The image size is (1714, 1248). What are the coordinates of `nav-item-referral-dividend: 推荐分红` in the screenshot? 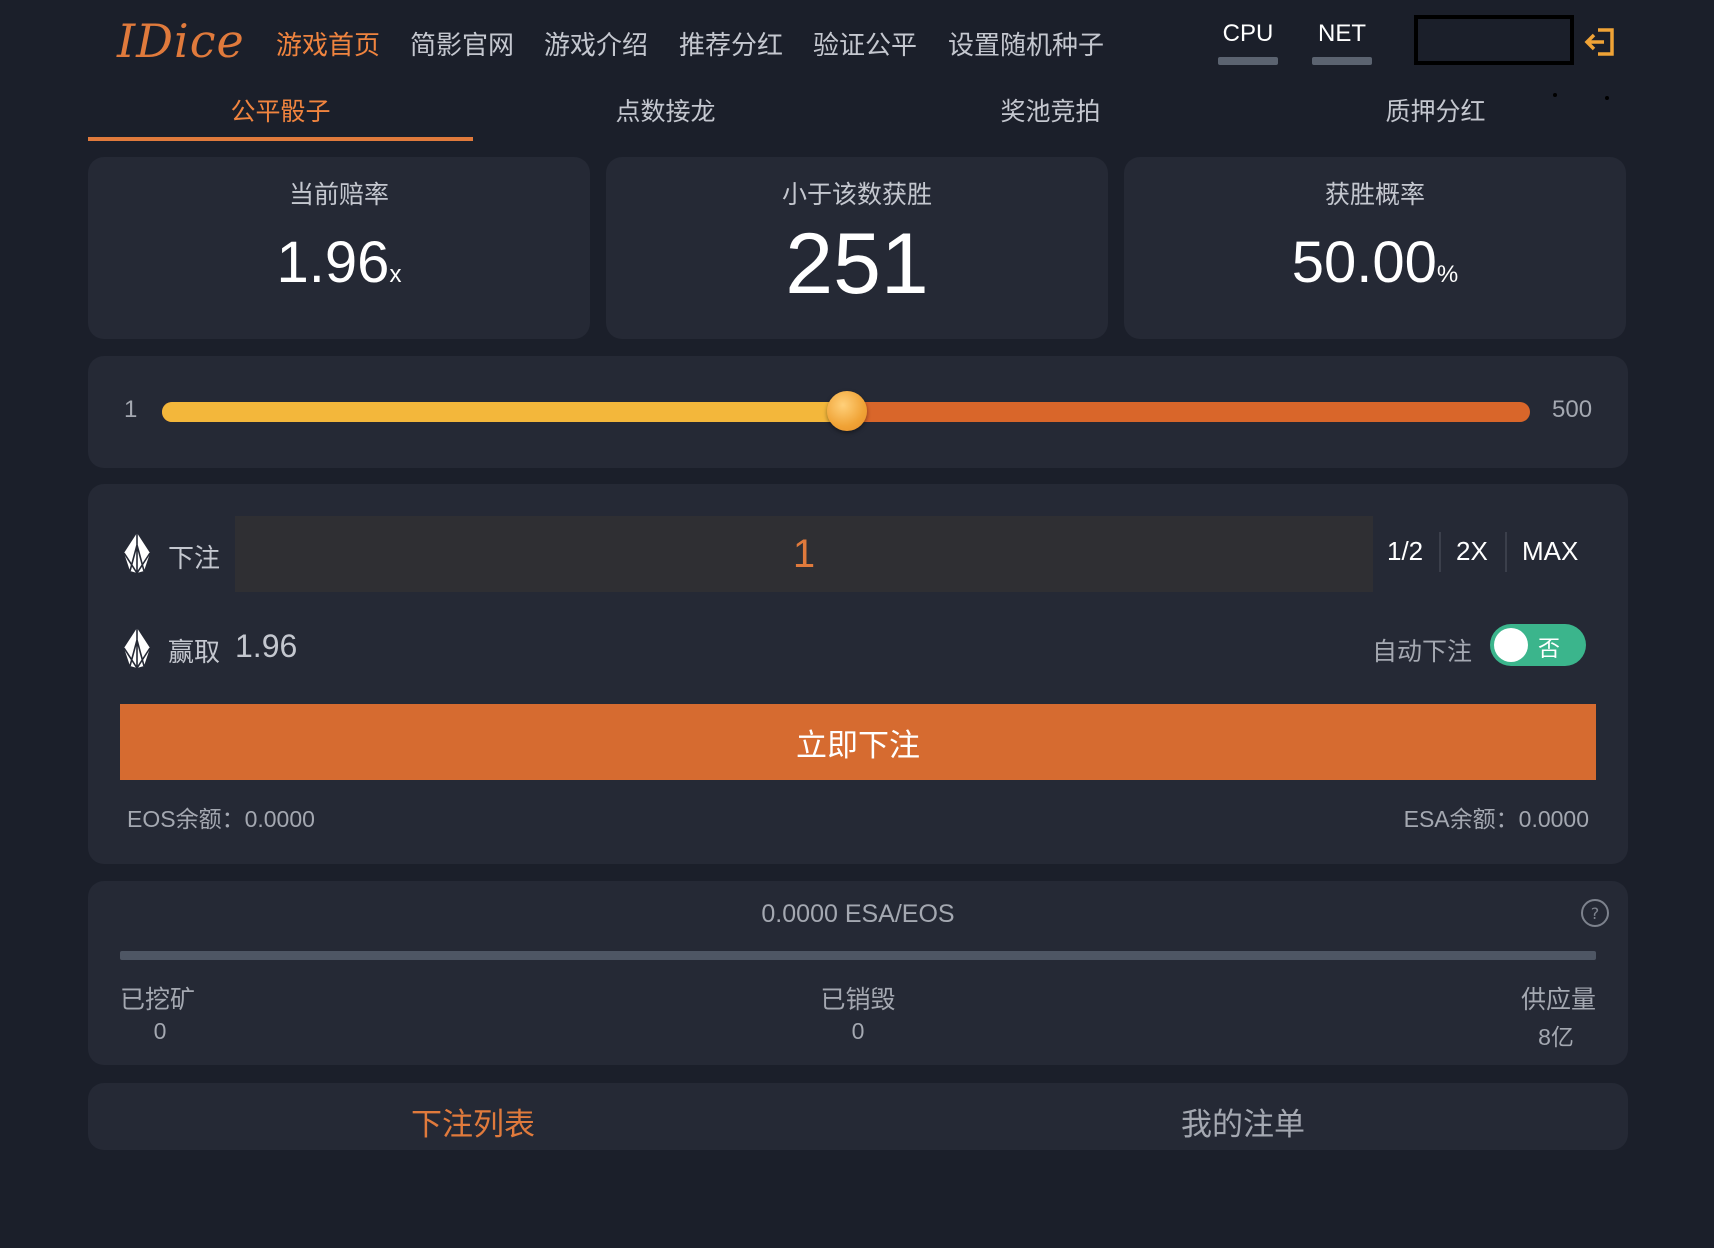 It's located at (731, 43).